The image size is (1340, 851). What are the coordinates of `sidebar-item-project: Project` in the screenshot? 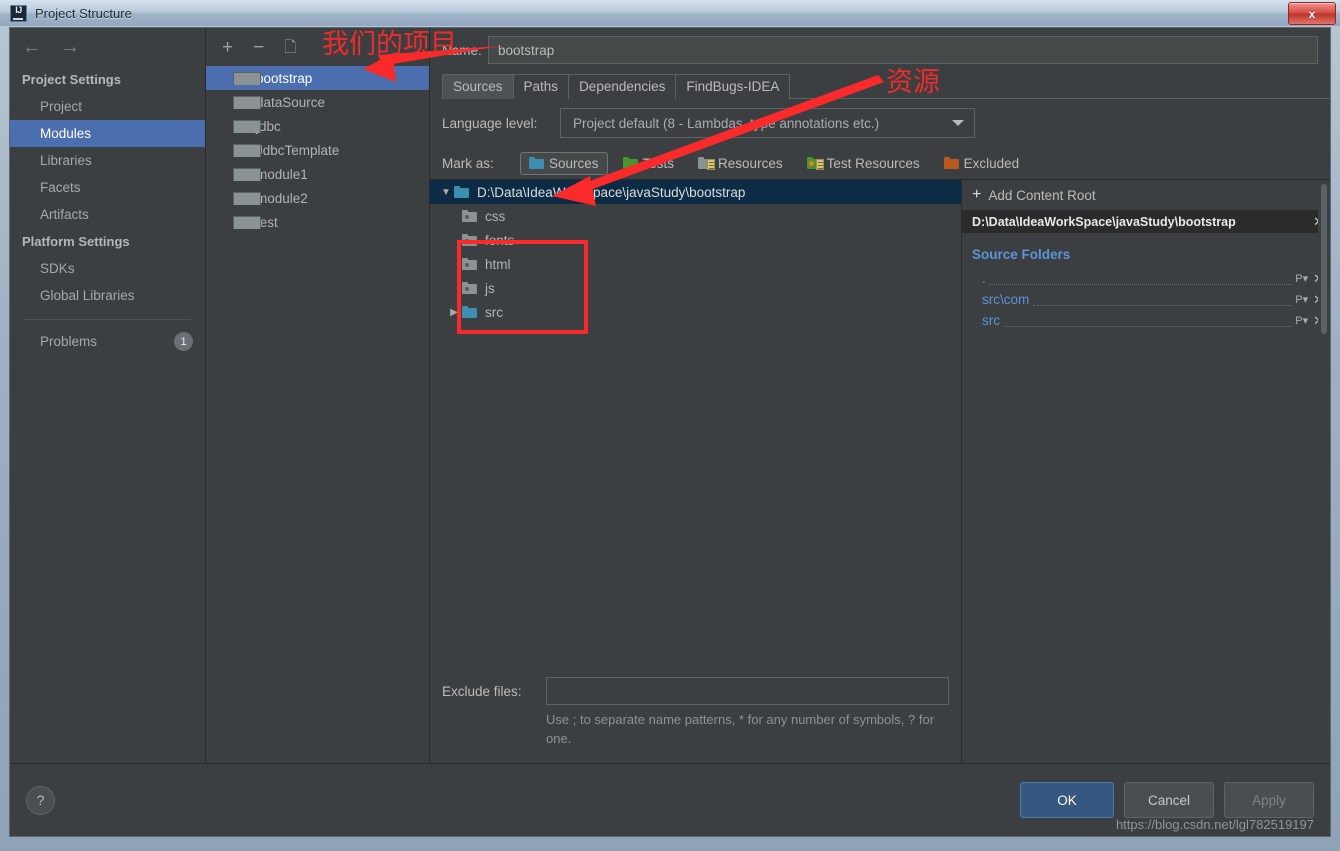 It's located at (107, 106).